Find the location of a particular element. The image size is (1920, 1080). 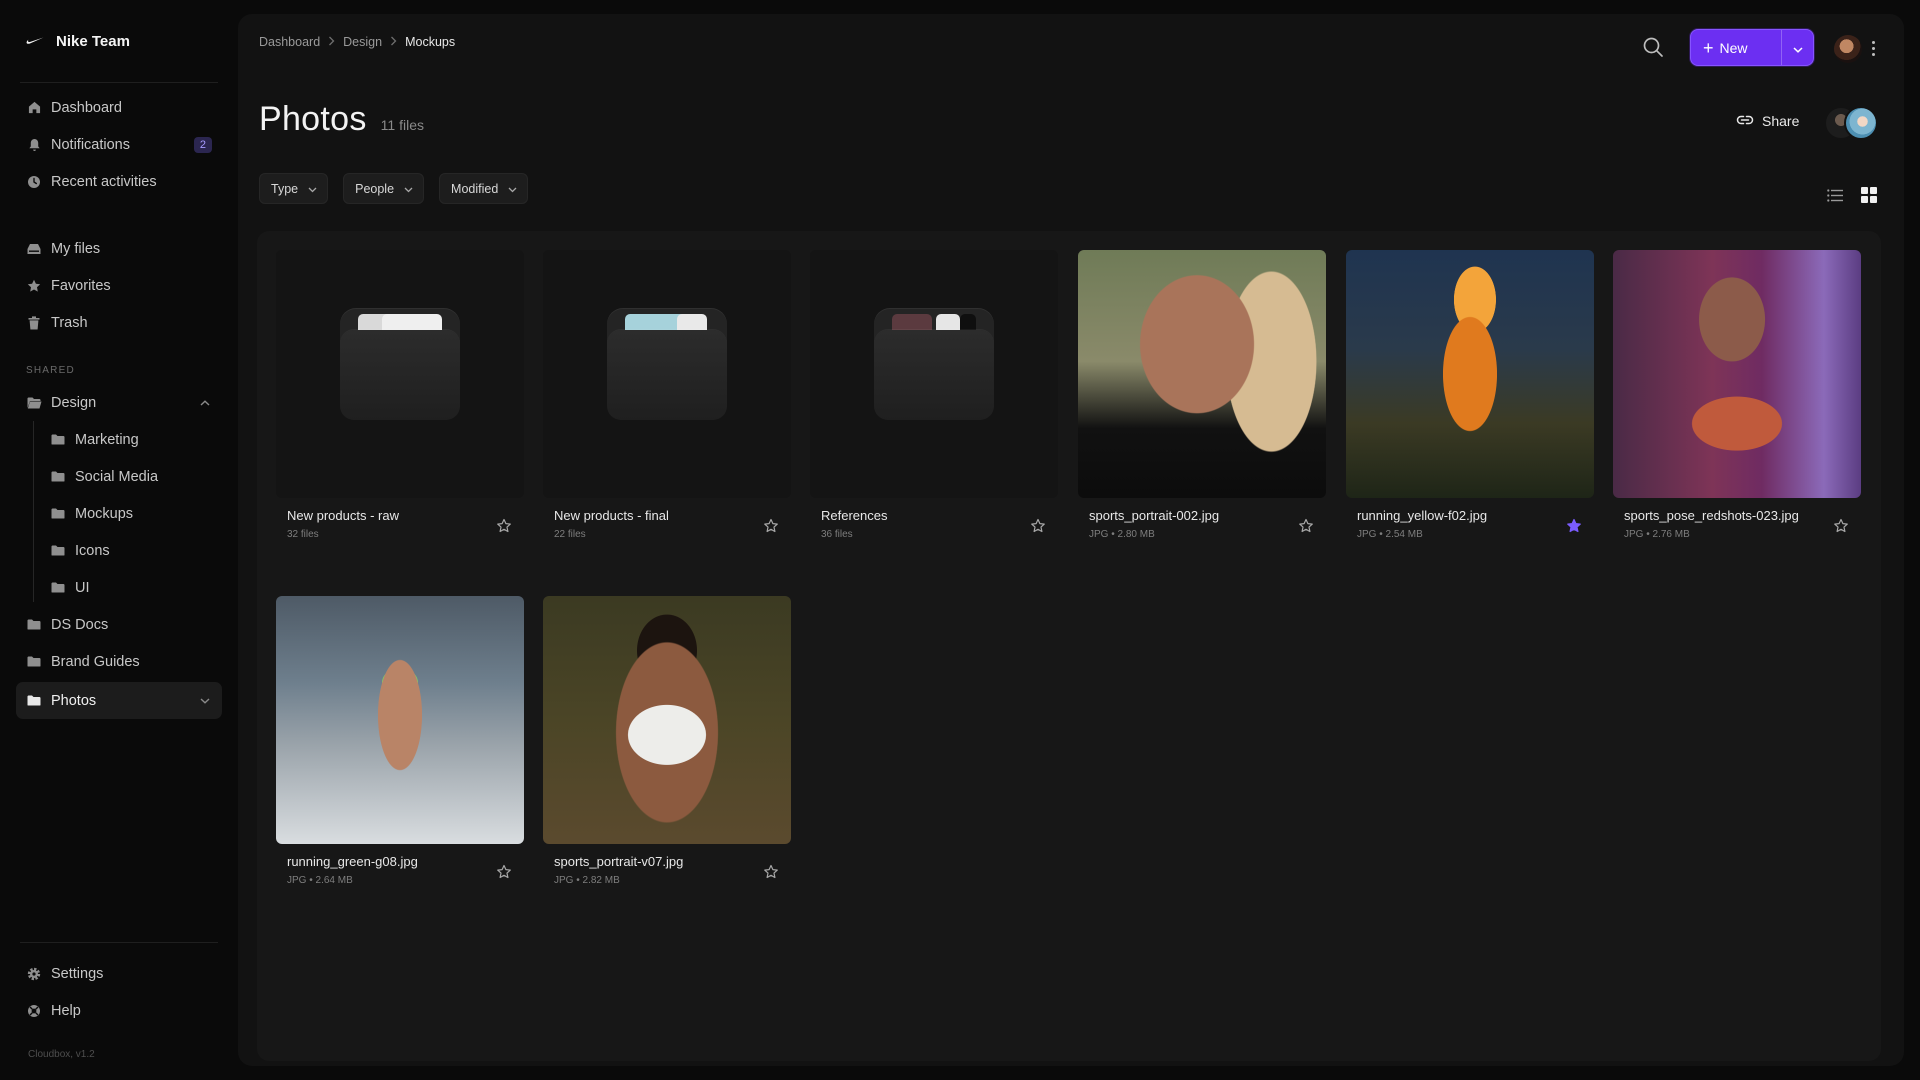

title-row: Photos 11 files is located at coordinates (341, 119).